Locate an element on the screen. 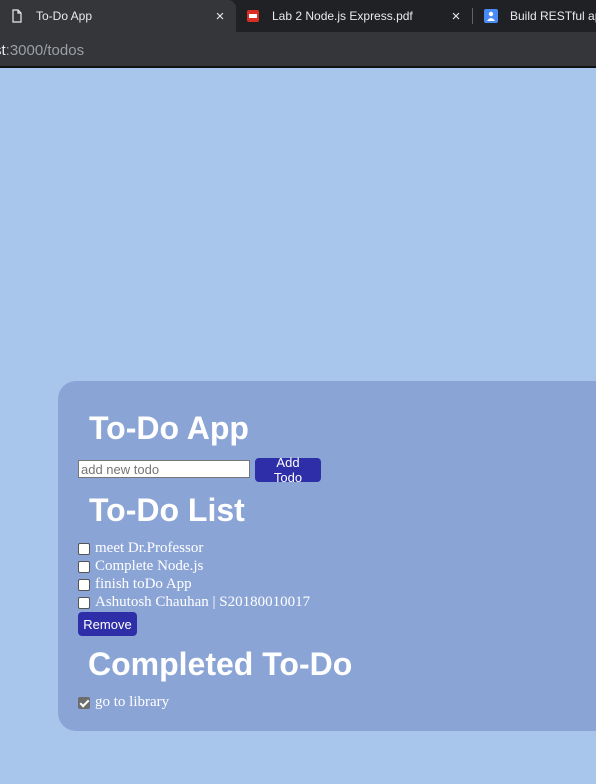 This screenshot has width=596, height=784. todo-item: meet Dr.Professor is located at coordinates (140, 548).